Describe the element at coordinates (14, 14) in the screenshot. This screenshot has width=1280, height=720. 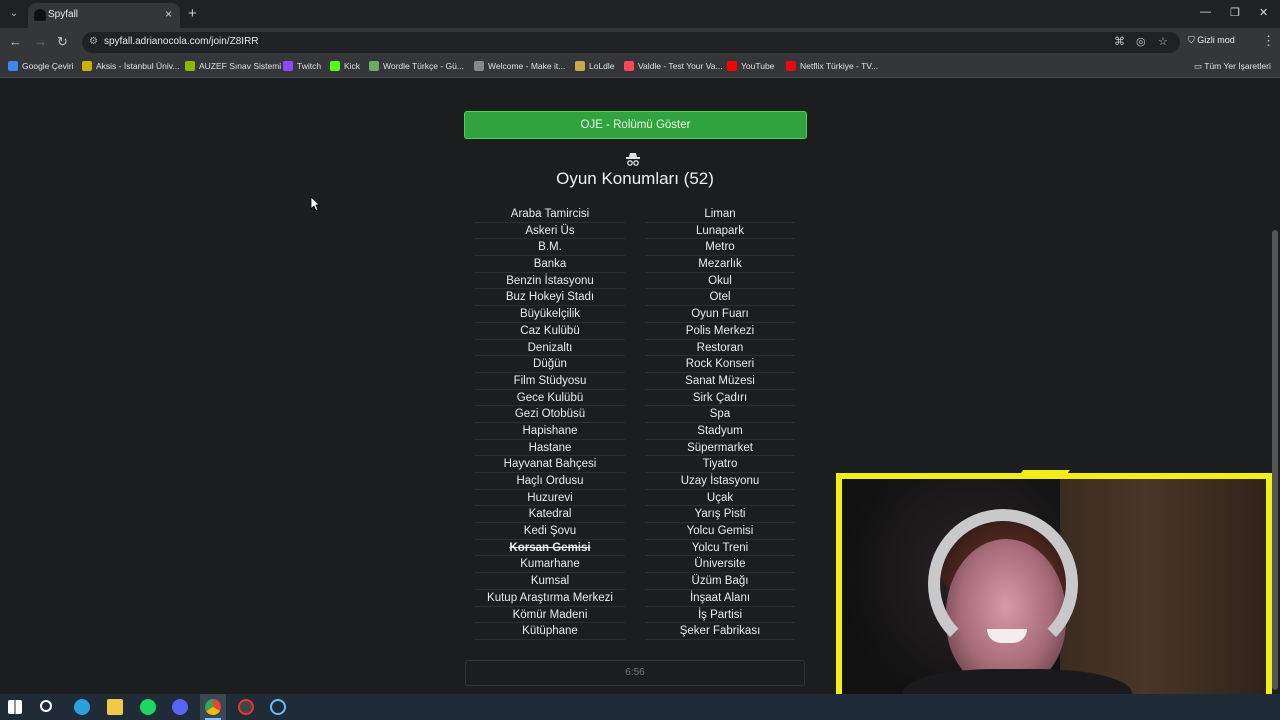
I see `tab-search-icon: ⌄` at that location.